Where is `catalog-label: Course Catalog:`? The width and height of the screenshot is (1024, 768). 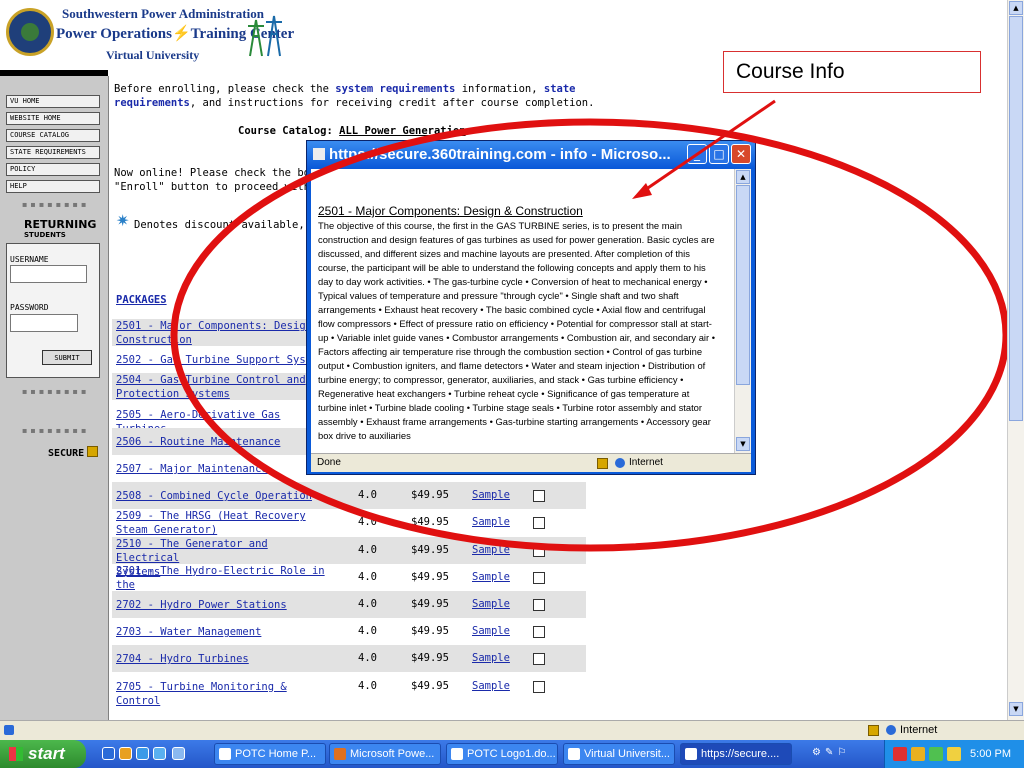 catalog-label: Course Catalog: is located at coordinates (289, 131).